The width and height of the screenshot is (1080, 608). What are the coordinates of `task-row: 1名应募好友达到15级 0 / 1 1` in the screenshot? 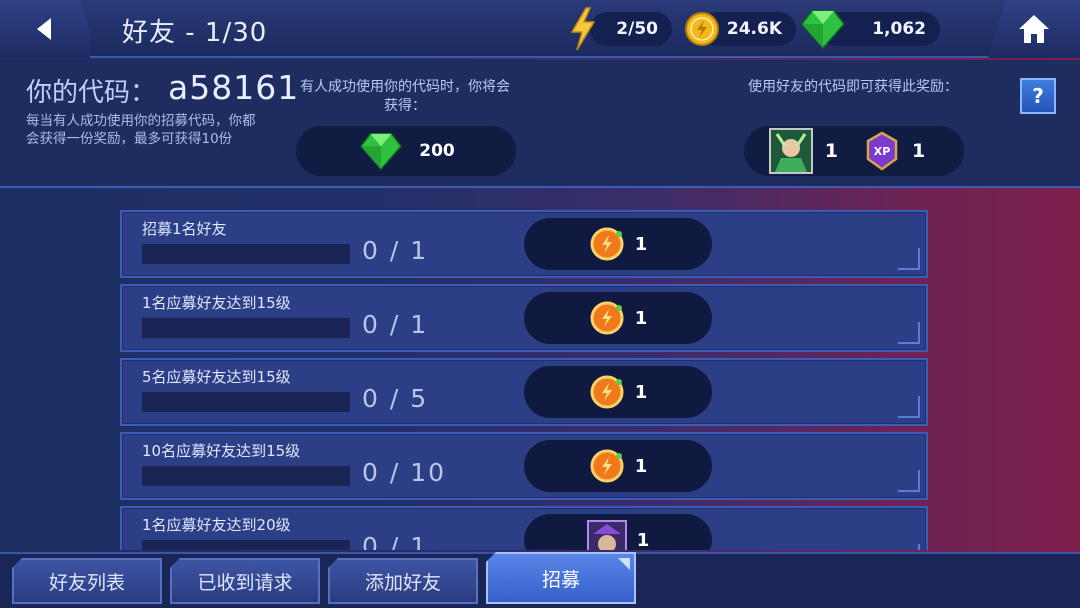 It's located at (524, 318).